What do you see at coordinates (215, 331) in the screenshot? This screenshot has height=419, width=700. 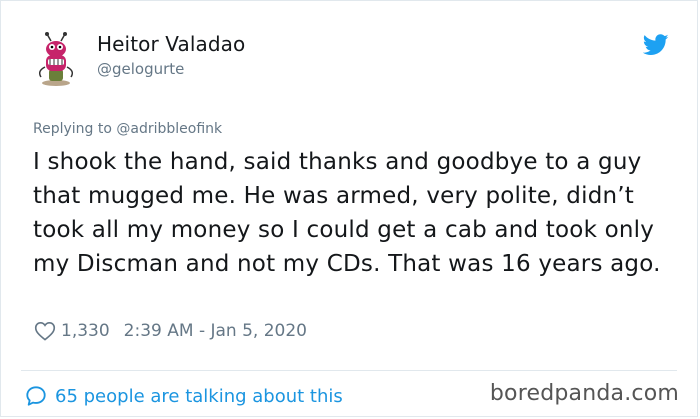 I see `tweet-timestamp: 2:39 AM - Jan 5, 2020` at bounding box center [215, 331].